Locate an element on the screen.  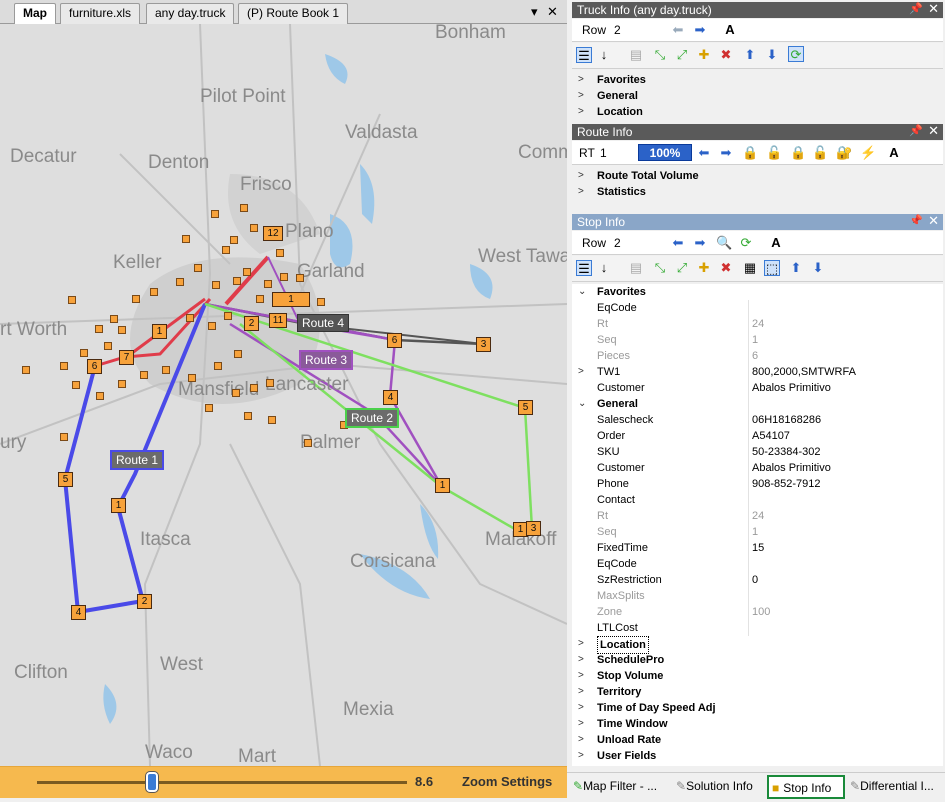
list-icon: ▦ is located at coordinates (750, 268).